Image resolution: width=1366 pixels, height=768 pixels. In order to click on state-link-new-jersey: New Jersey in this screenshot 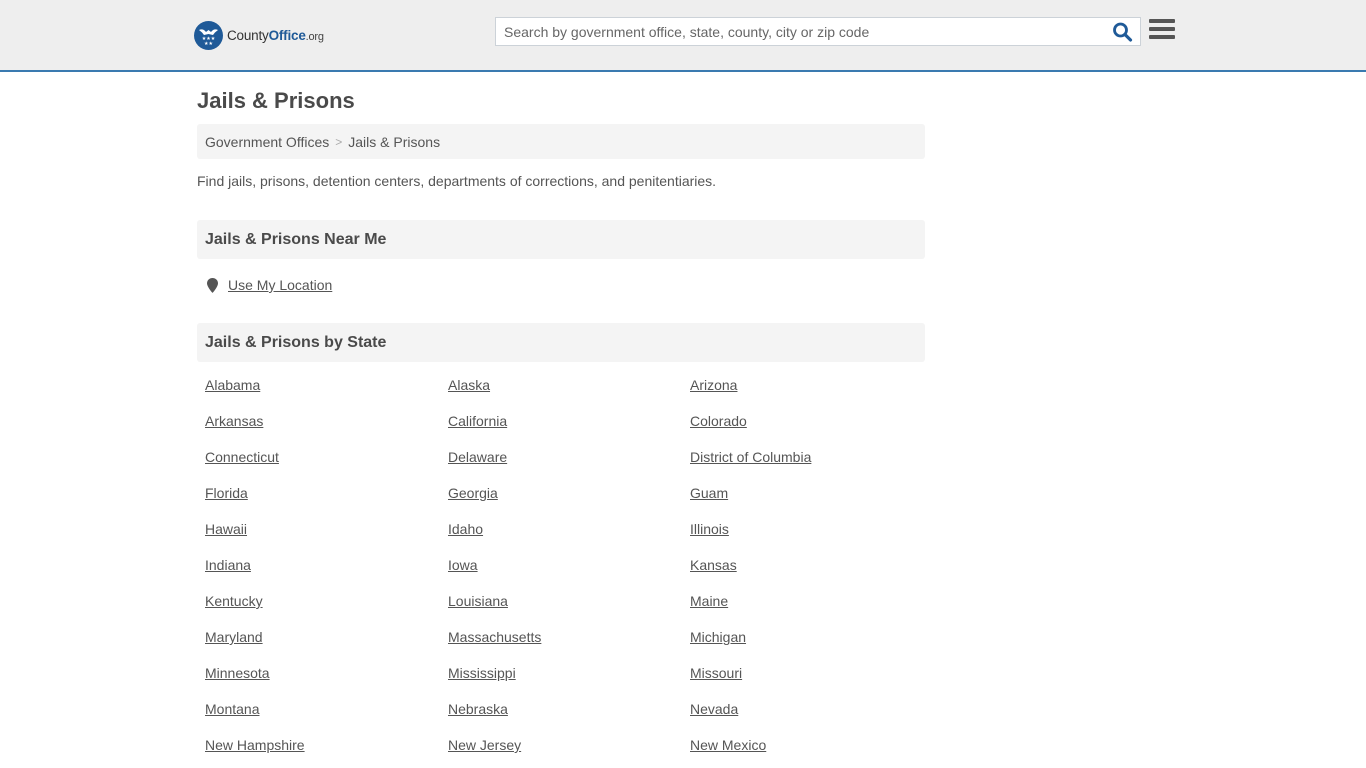, I will do `click(484, 745)`.